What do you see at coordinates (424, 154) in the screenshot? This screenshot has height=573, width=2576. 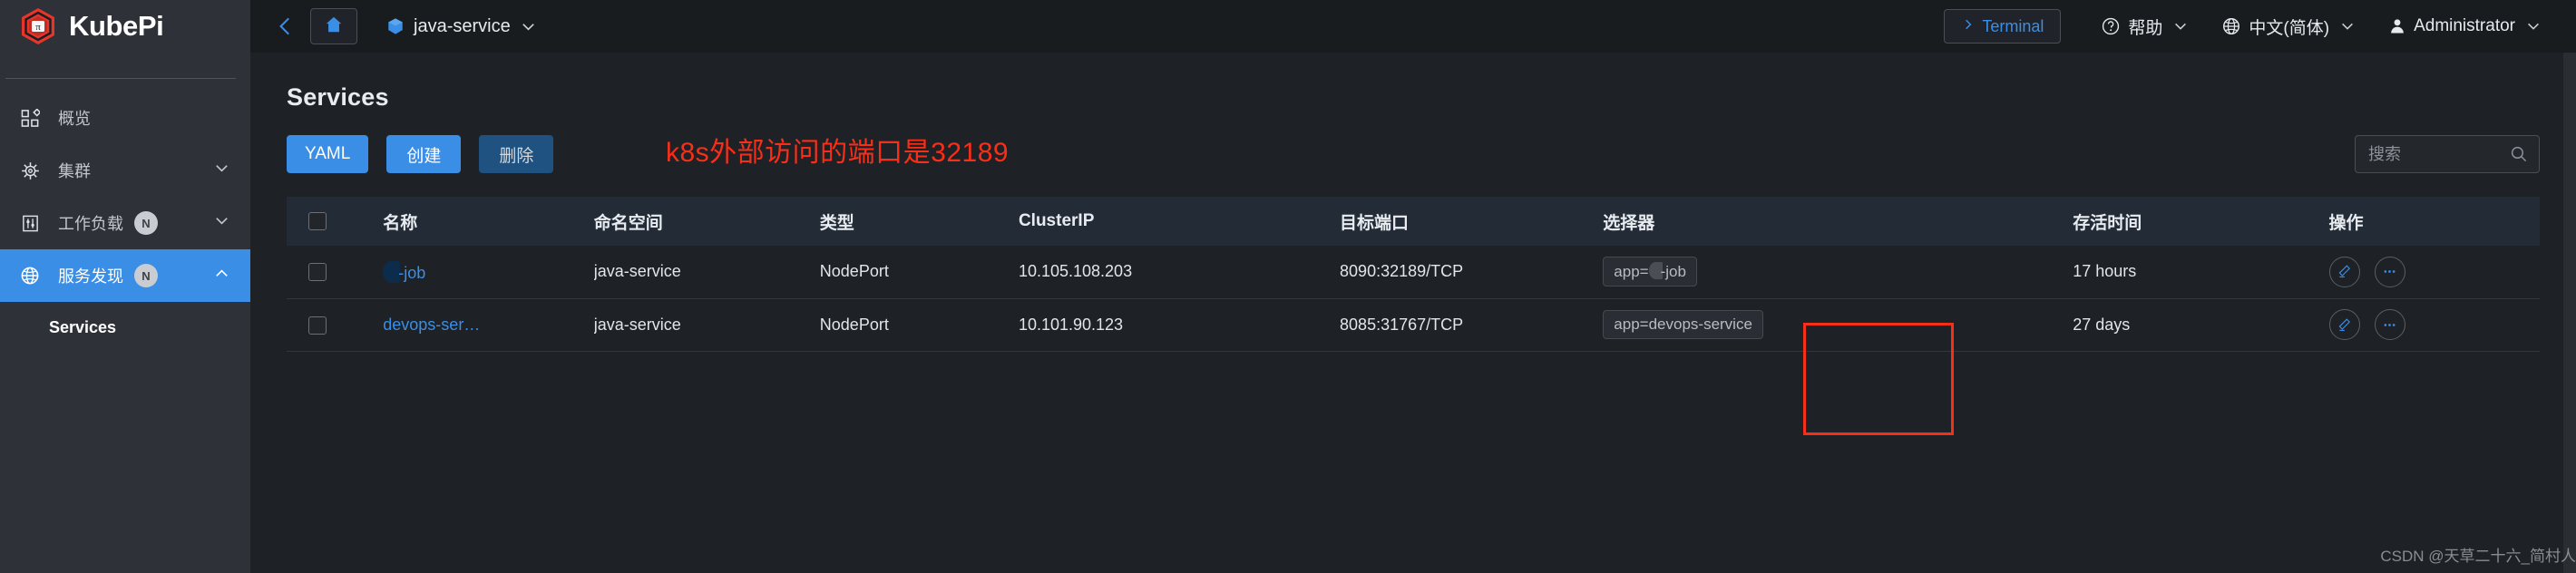 I see `create-button: 创建` at bounding box center [424, 154].